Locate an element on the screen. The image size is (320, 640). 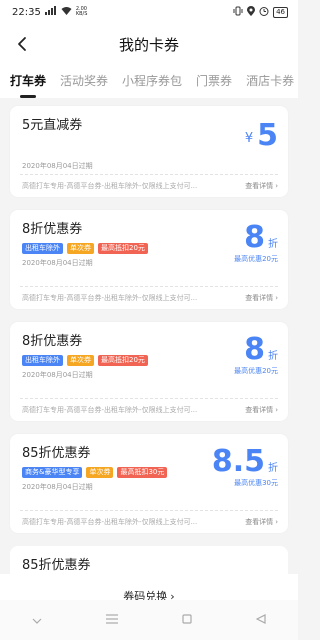
back-nav-button is located at coordinates (260, 620).